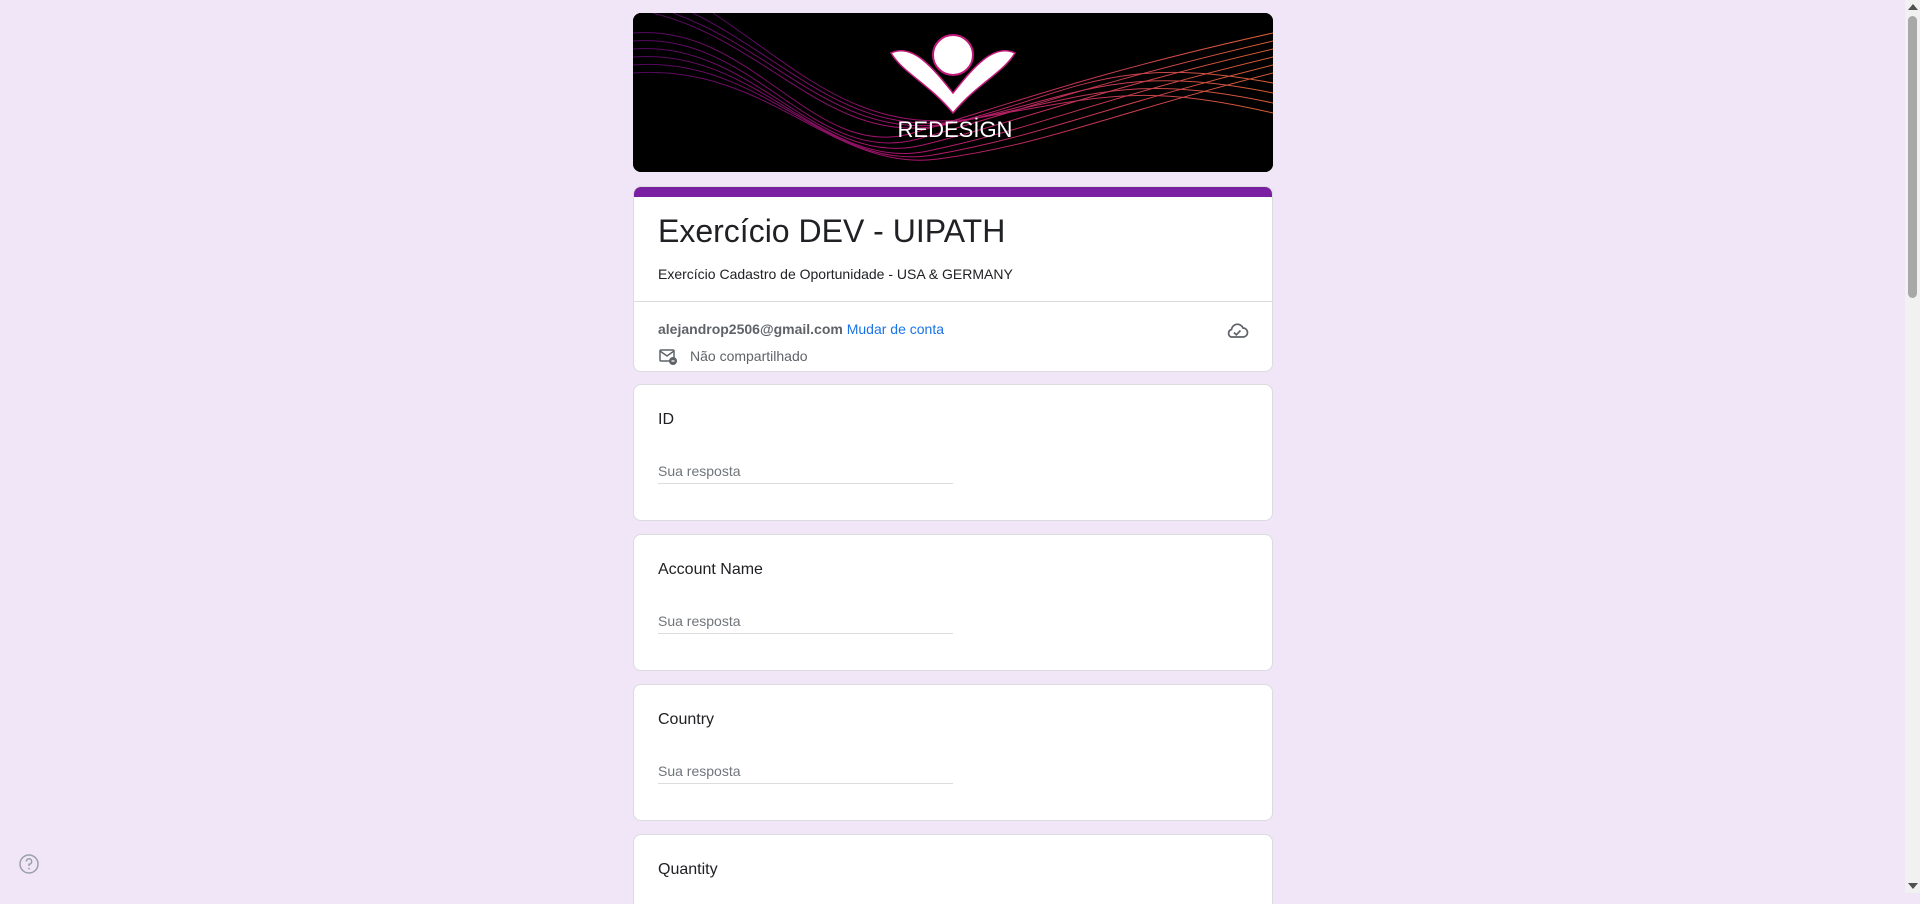  Describe the element at coordinates (805, 471) in the screenshot. I see `answer-input-id` at that location.